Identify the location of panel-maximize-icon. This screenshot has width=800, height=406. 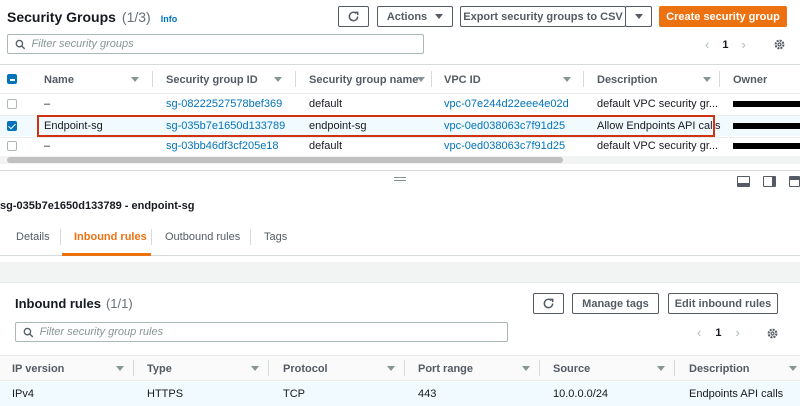
(794, 181).